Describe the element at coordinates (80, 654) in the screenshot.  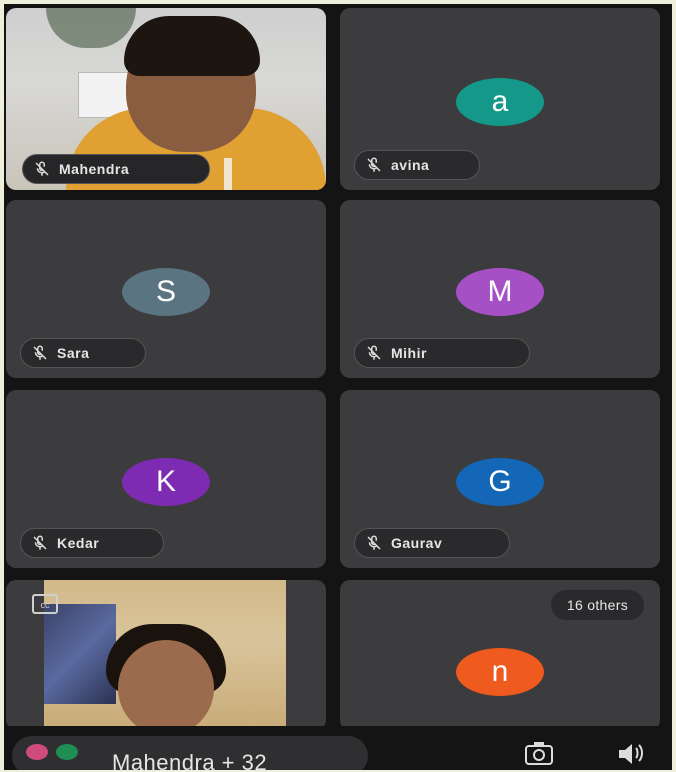
I see `video-window-blind` at that location.